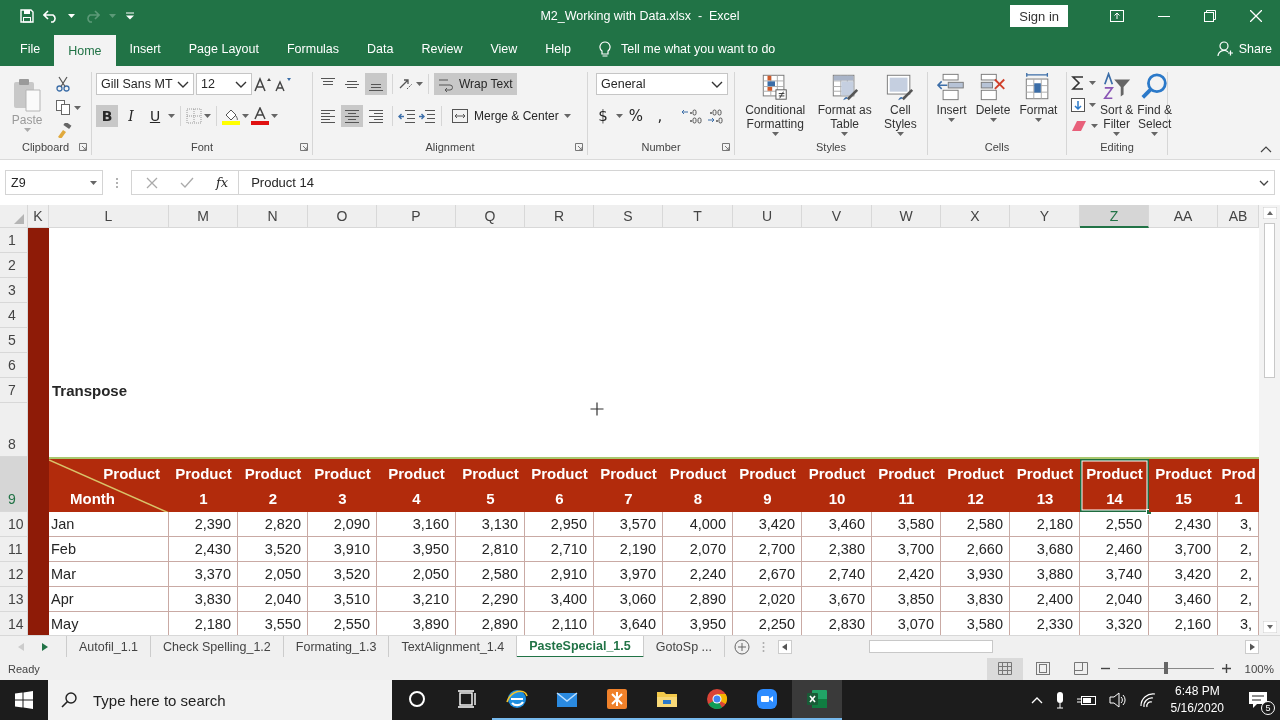 The height and width of the screenshot is (720, 1280). Describe the element at coordinates (1264, 182) in the screenshot. I see `expand-formula-icon` at that location.